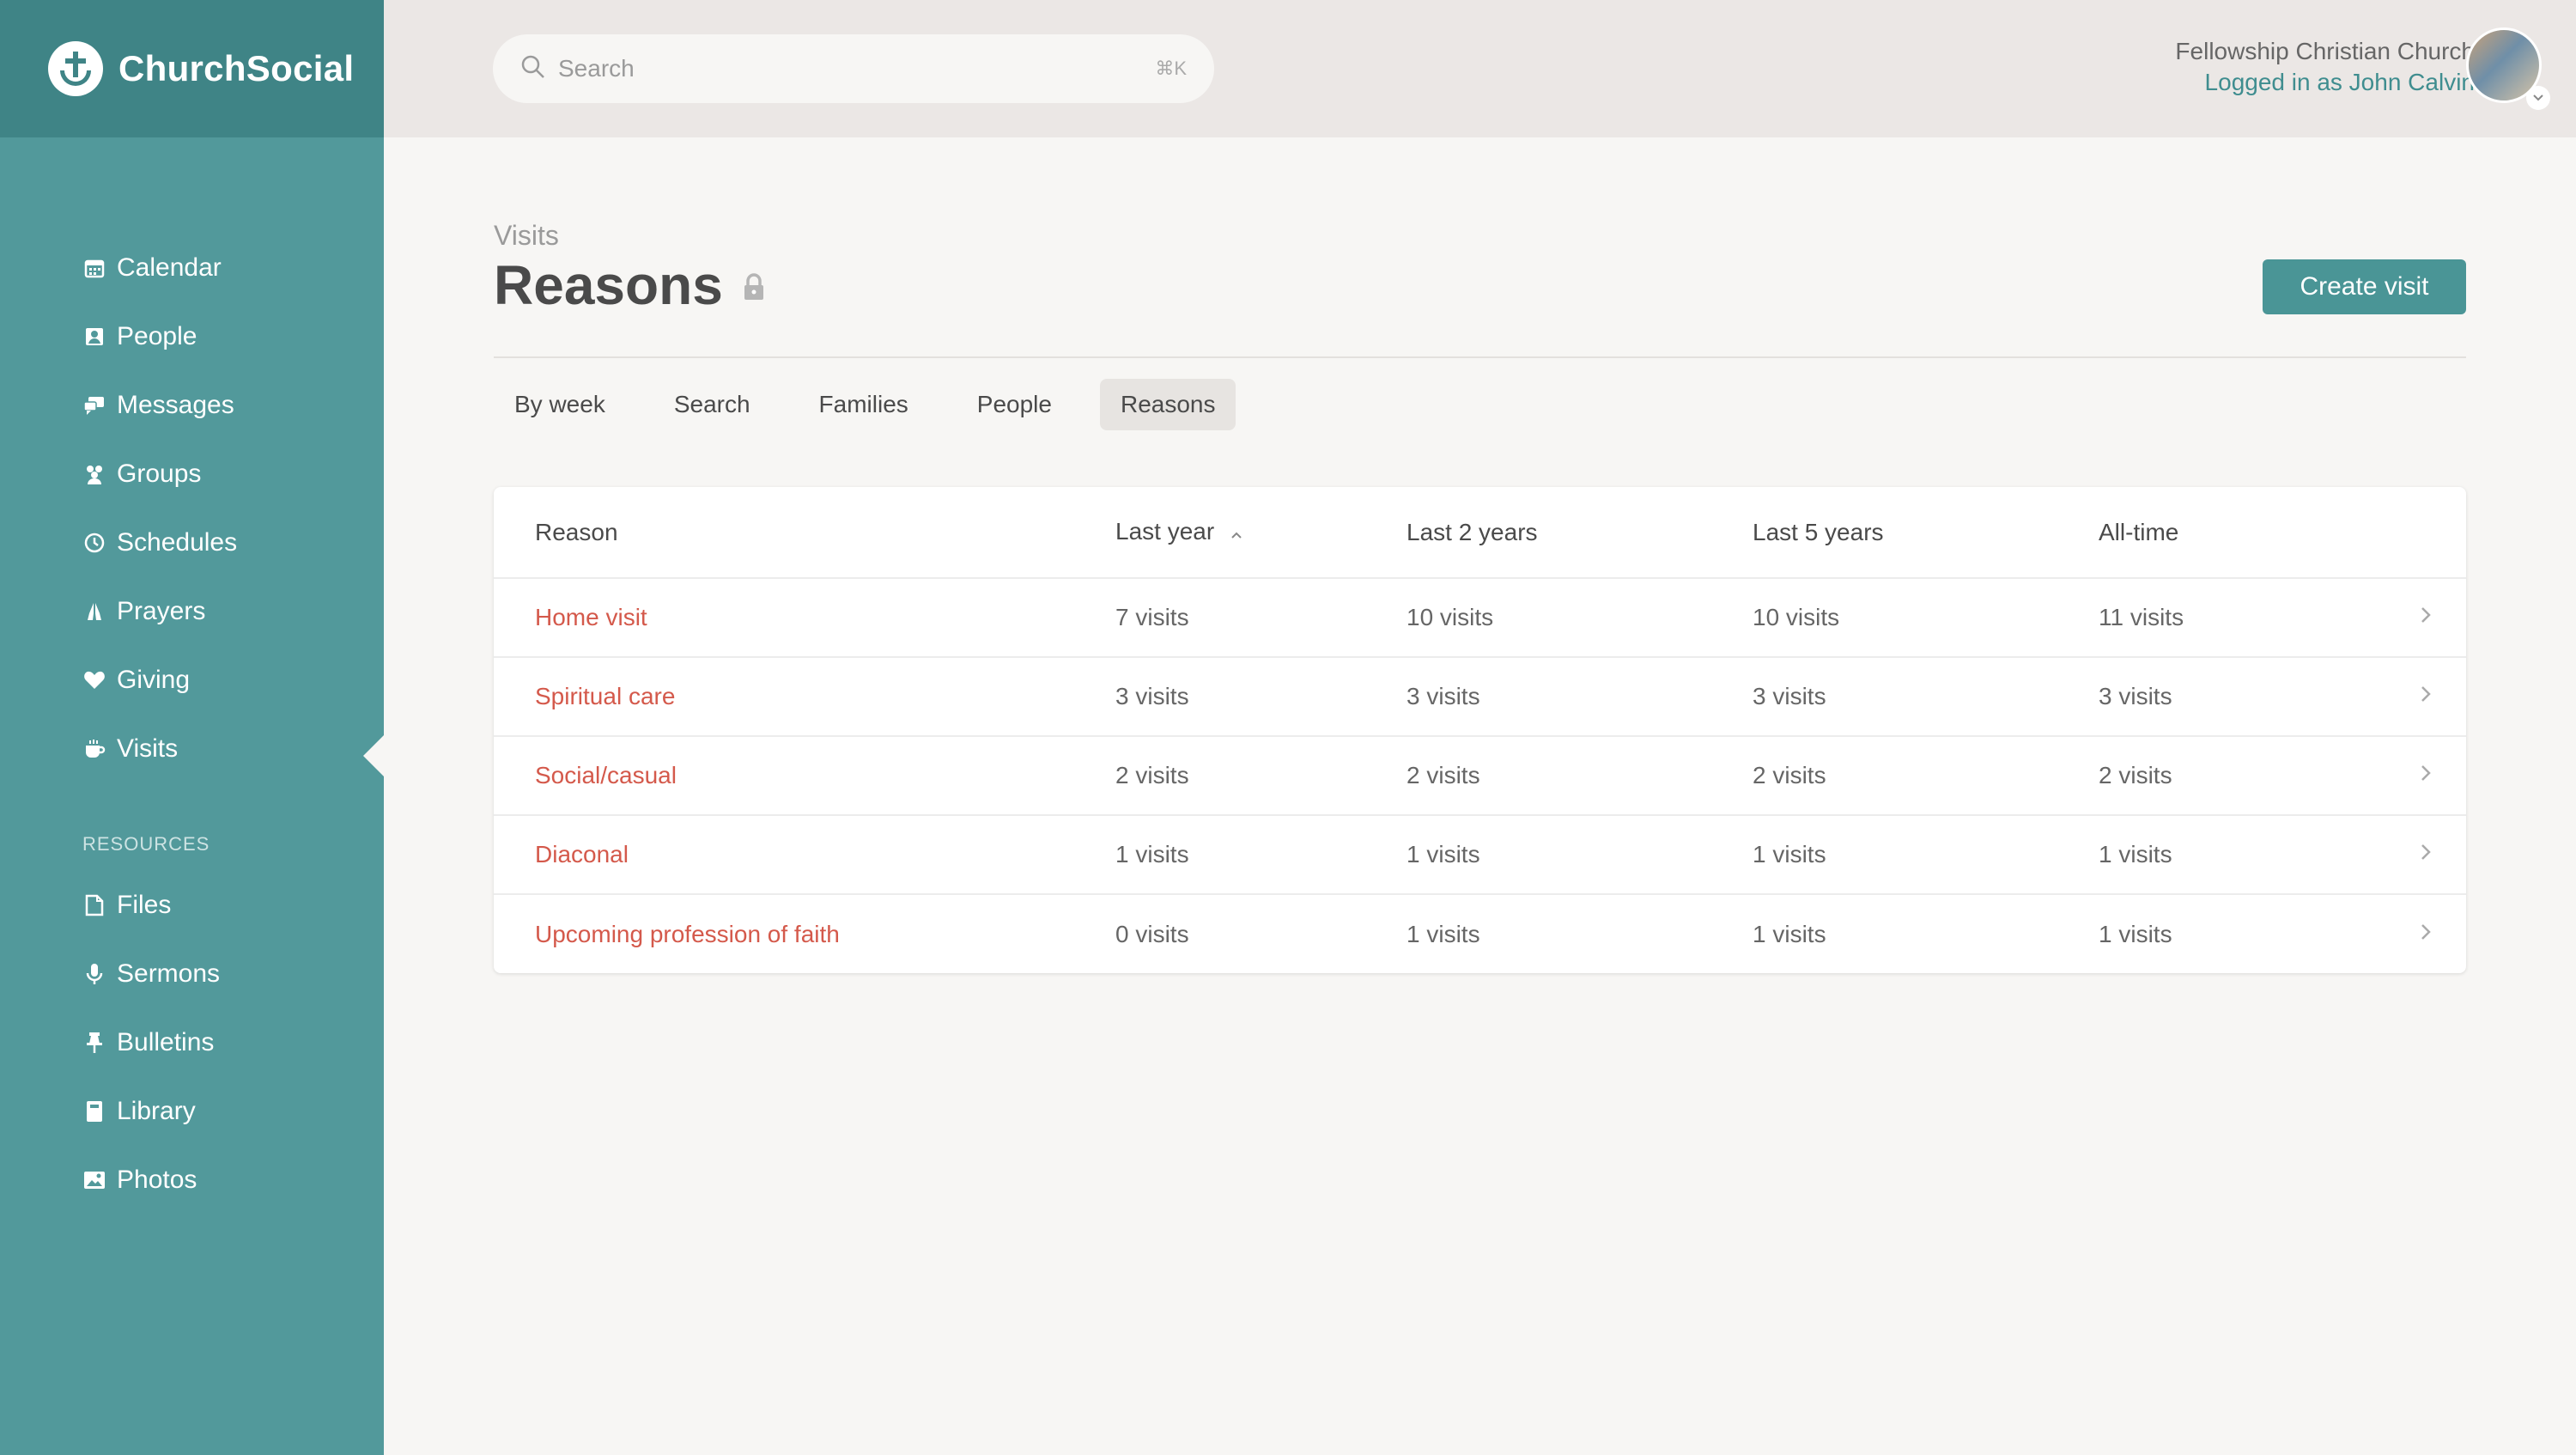 The image size is (2576, 1455). What do you see at coordinates (1926, 533) in the screenshot?
I see `column-header-last-5-years: Last 5 years` at bounding box center [1926, 533].